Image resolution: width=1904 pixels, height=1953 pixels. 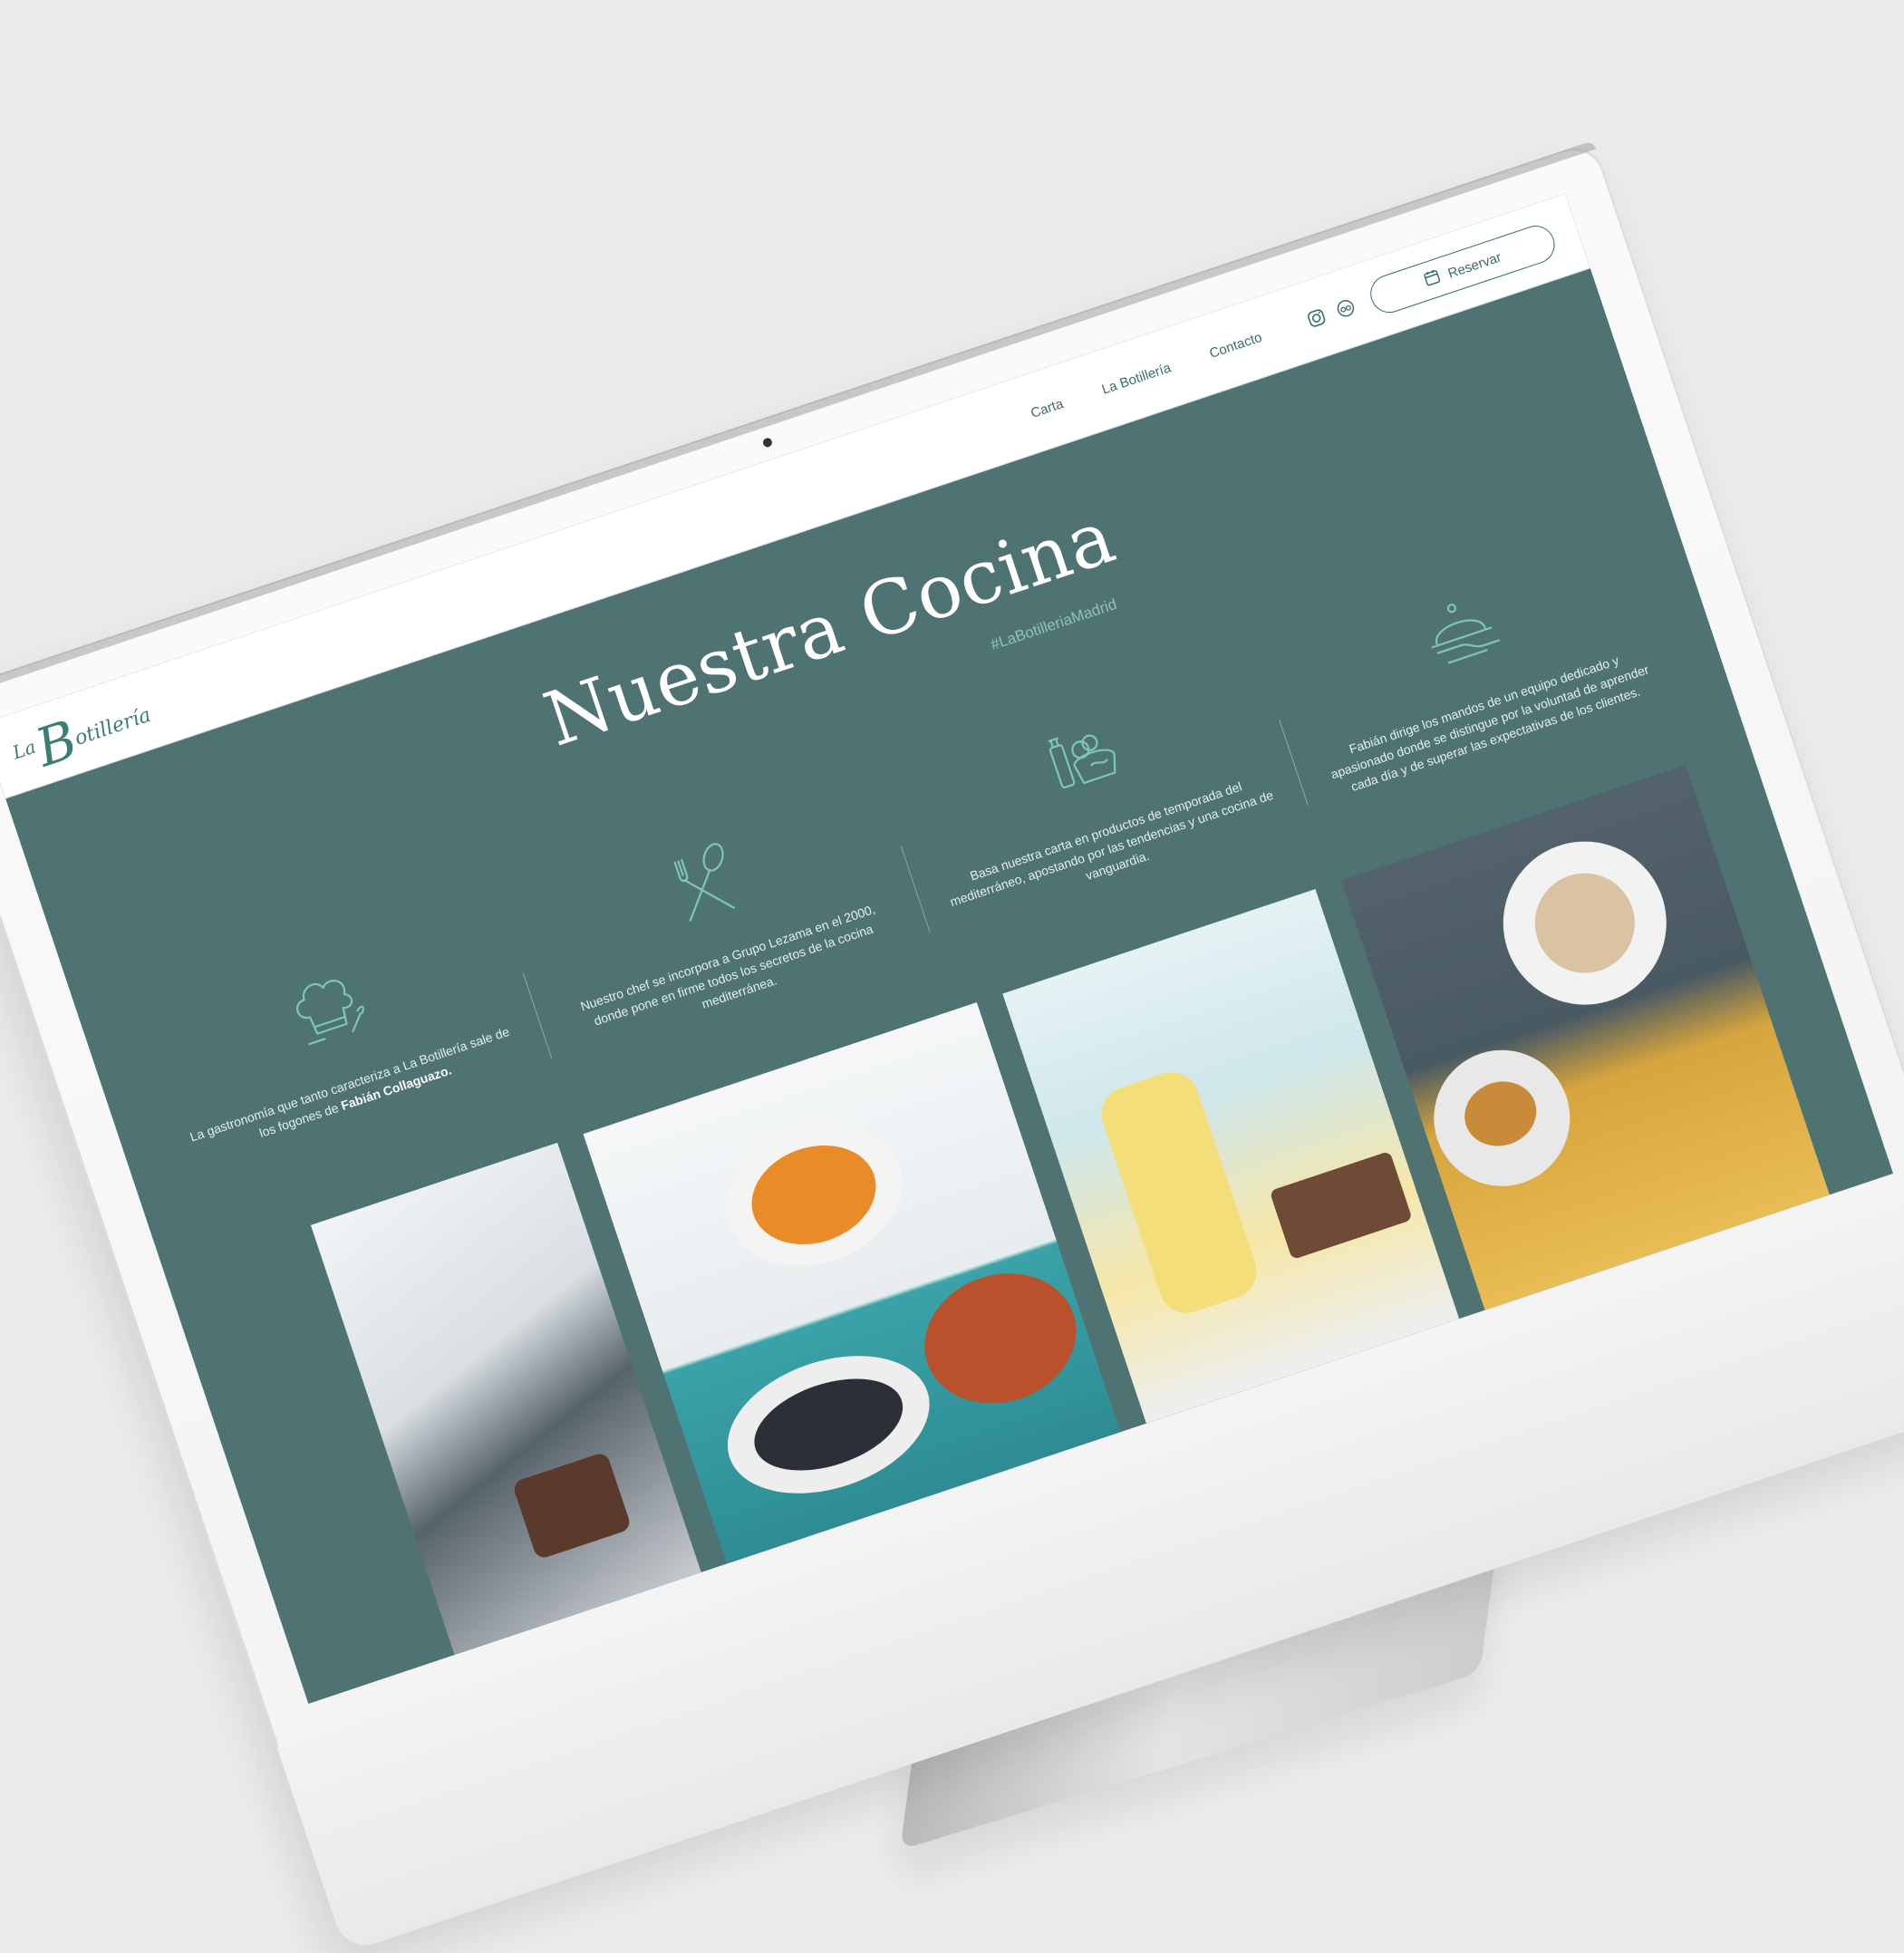 I want to click on nav-link-contacto: Contacto, so click(x=1235, y=345).